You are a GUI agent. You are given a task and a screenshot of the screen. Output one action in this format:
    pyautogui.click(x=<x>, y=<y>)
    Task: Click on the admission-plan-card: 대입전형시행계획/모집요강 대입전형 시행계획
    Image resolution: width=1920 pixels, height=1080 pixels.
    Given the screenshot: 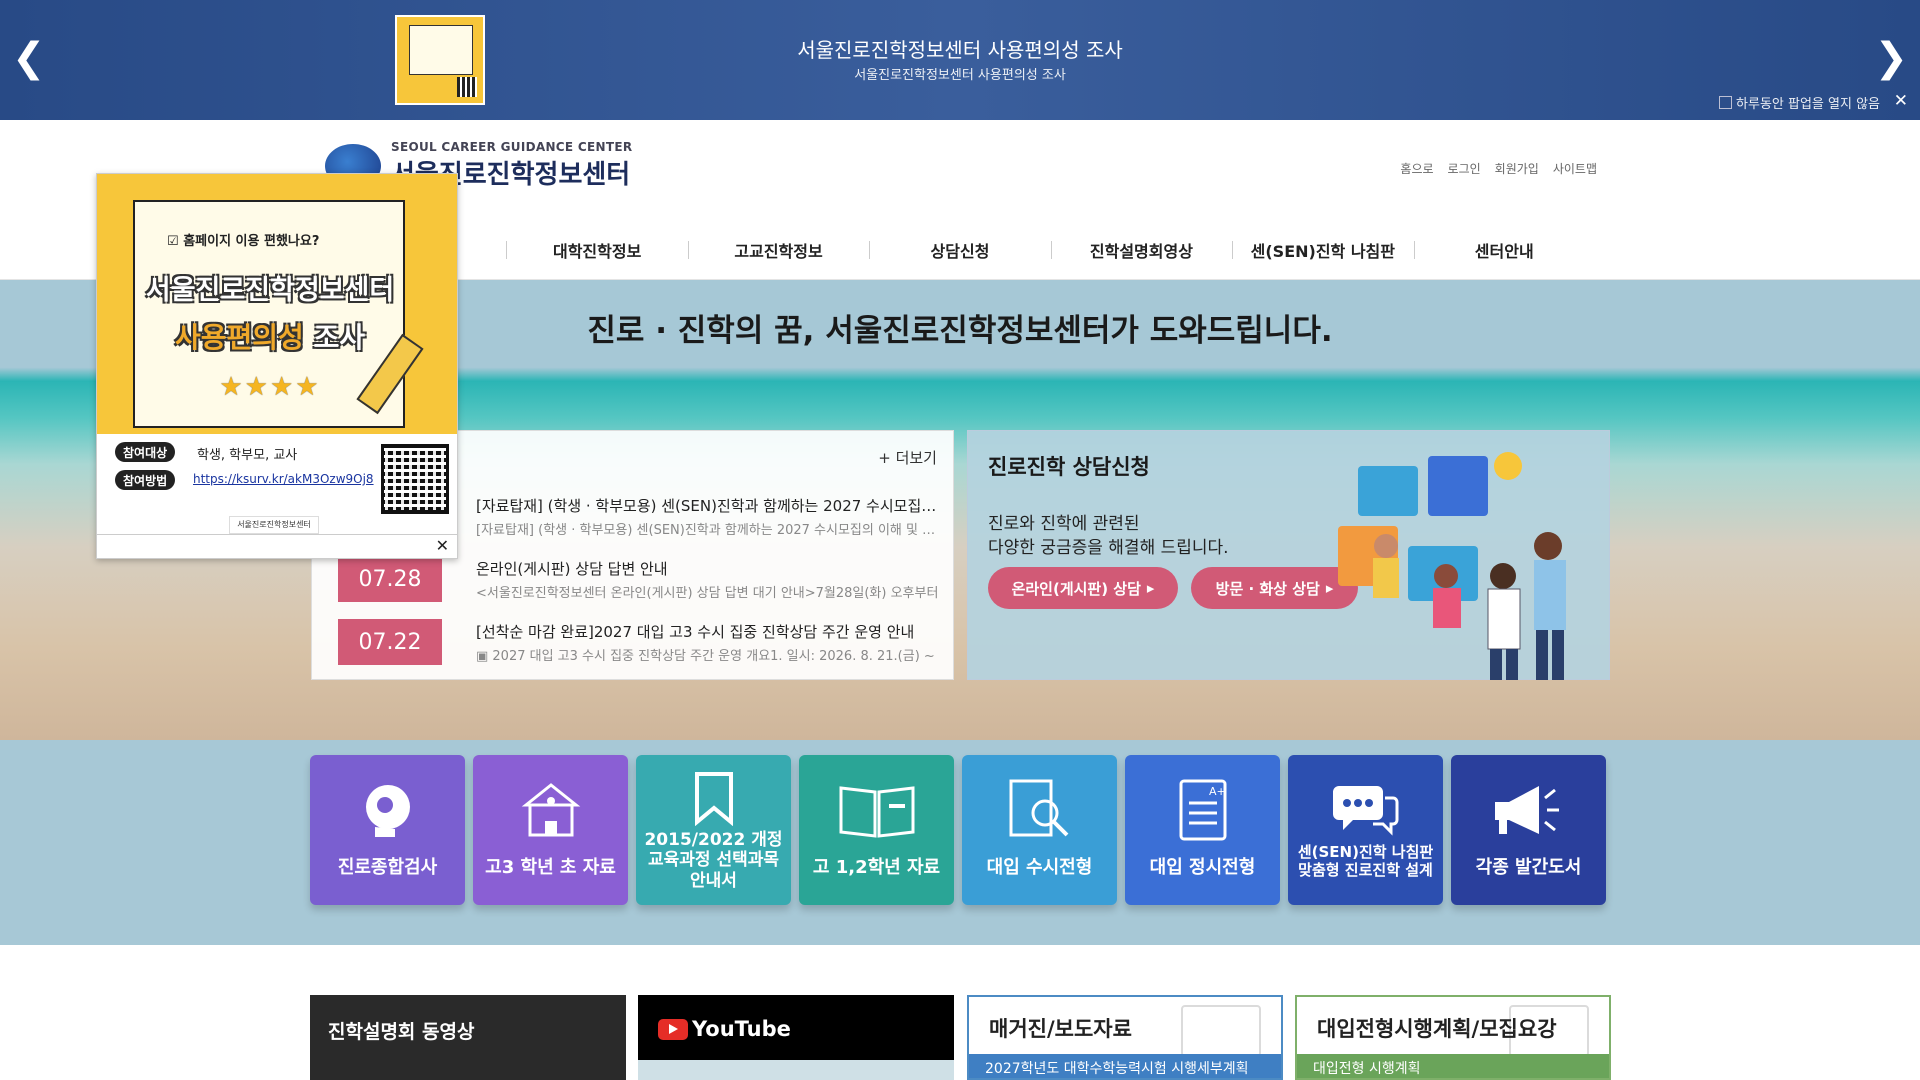 What is the action you would take?
    pyautogui.click(x=1453, y=1037)
    